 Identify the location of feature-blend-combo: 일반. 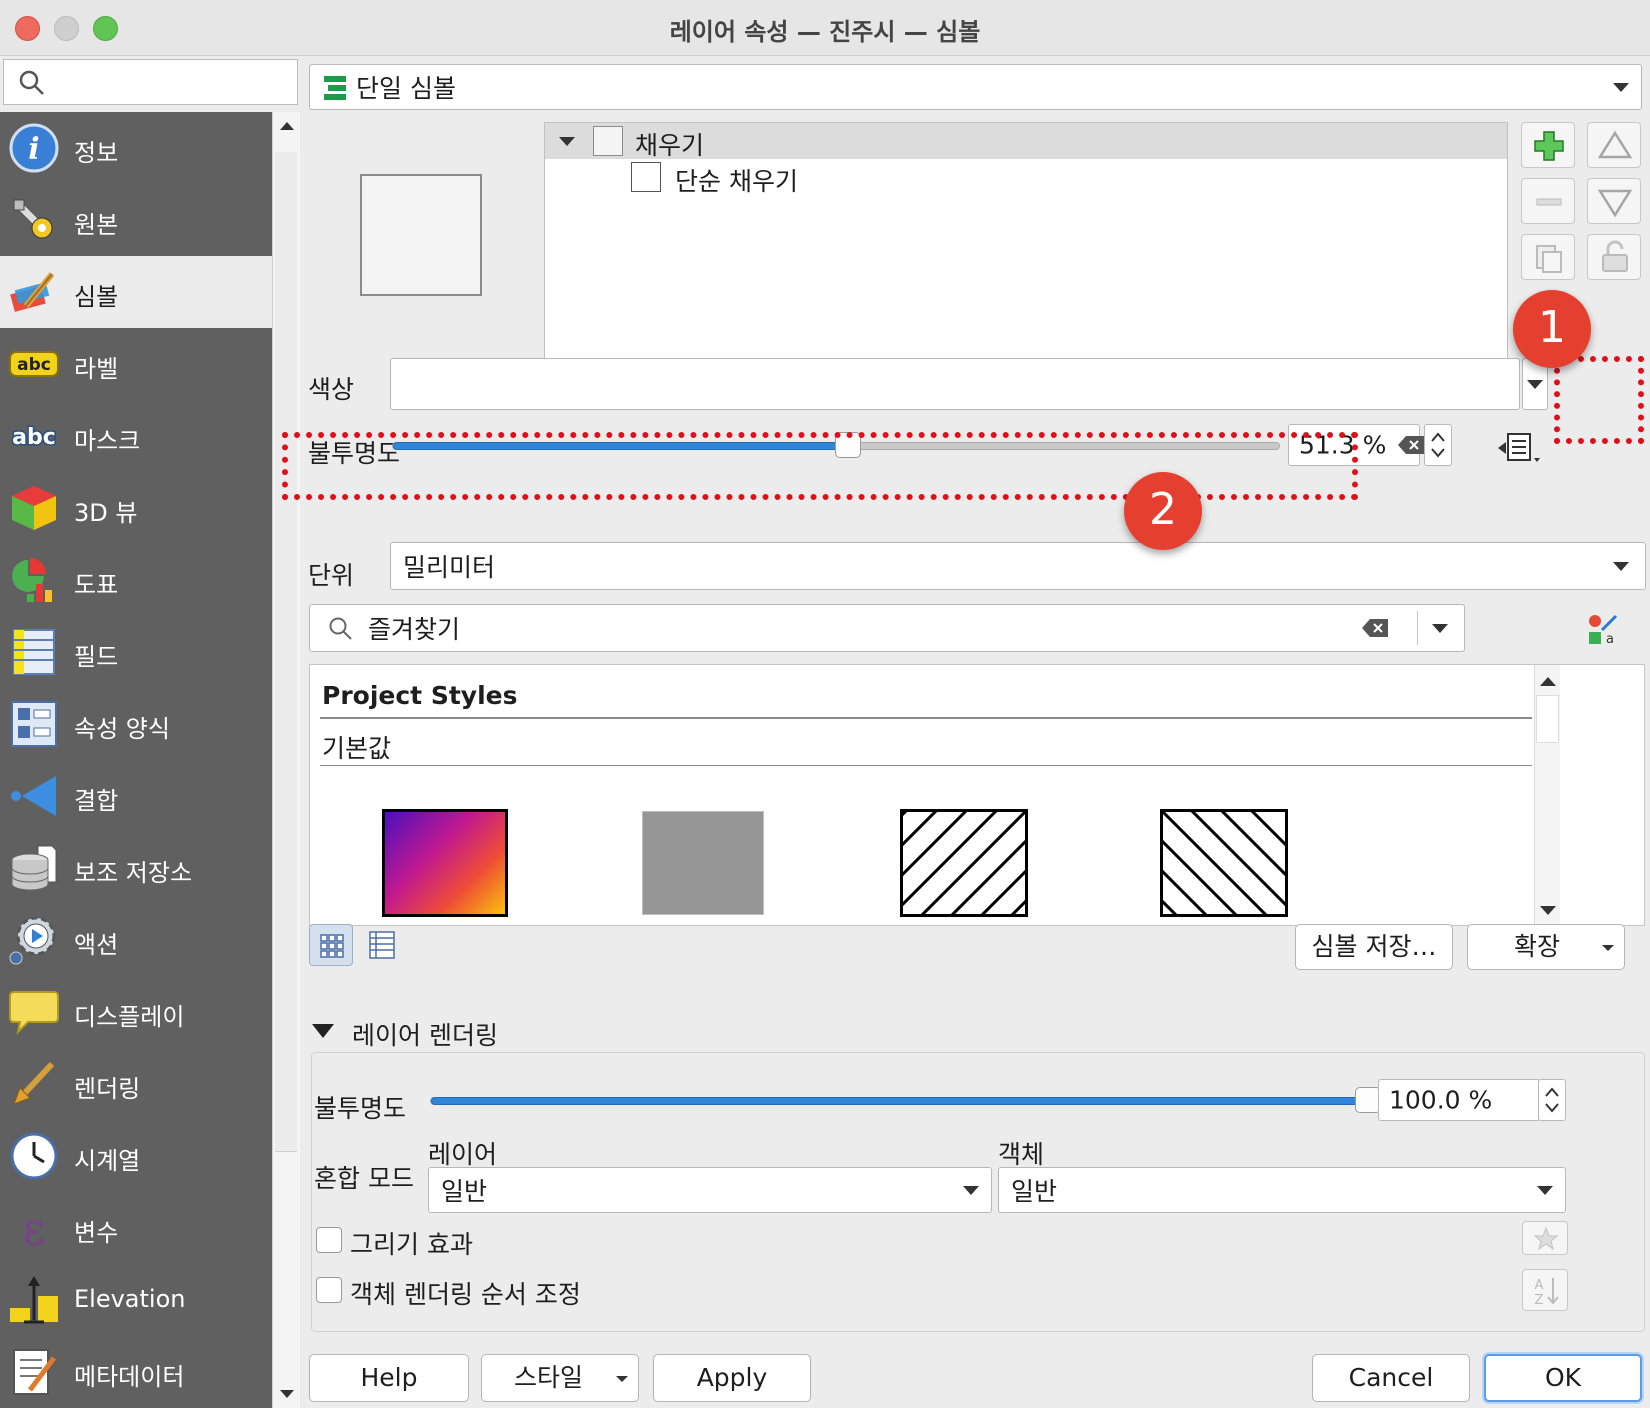
(1282, 1190).